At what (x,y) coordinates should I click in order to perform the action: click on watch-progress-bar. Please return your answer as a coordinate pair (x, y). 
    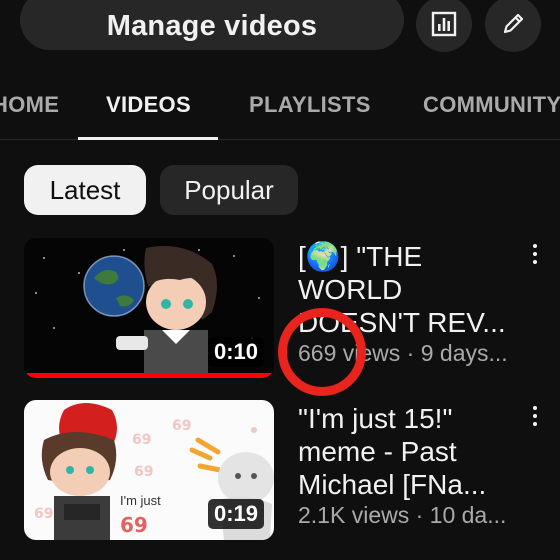
    Looking at the image, I should click on (149, 375).